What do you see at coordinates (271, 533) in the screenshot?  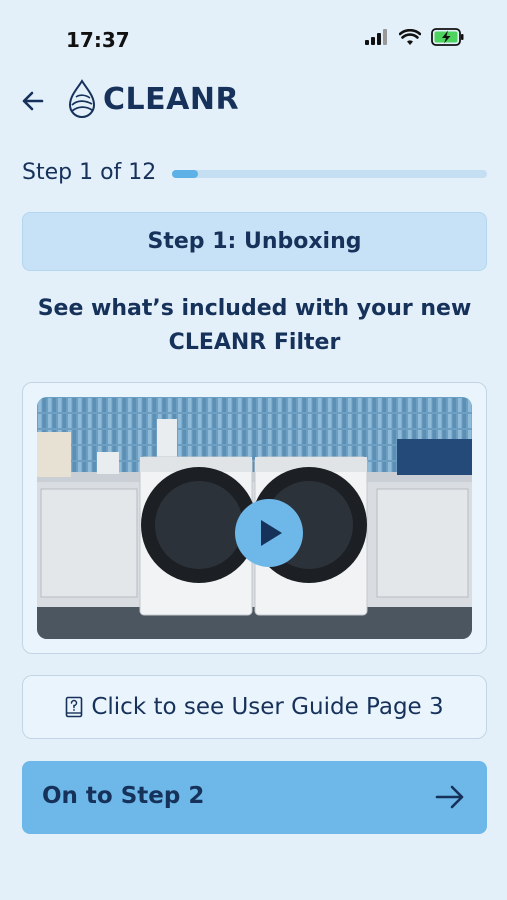 I see `play-icon` at bounding box center [271, 533].